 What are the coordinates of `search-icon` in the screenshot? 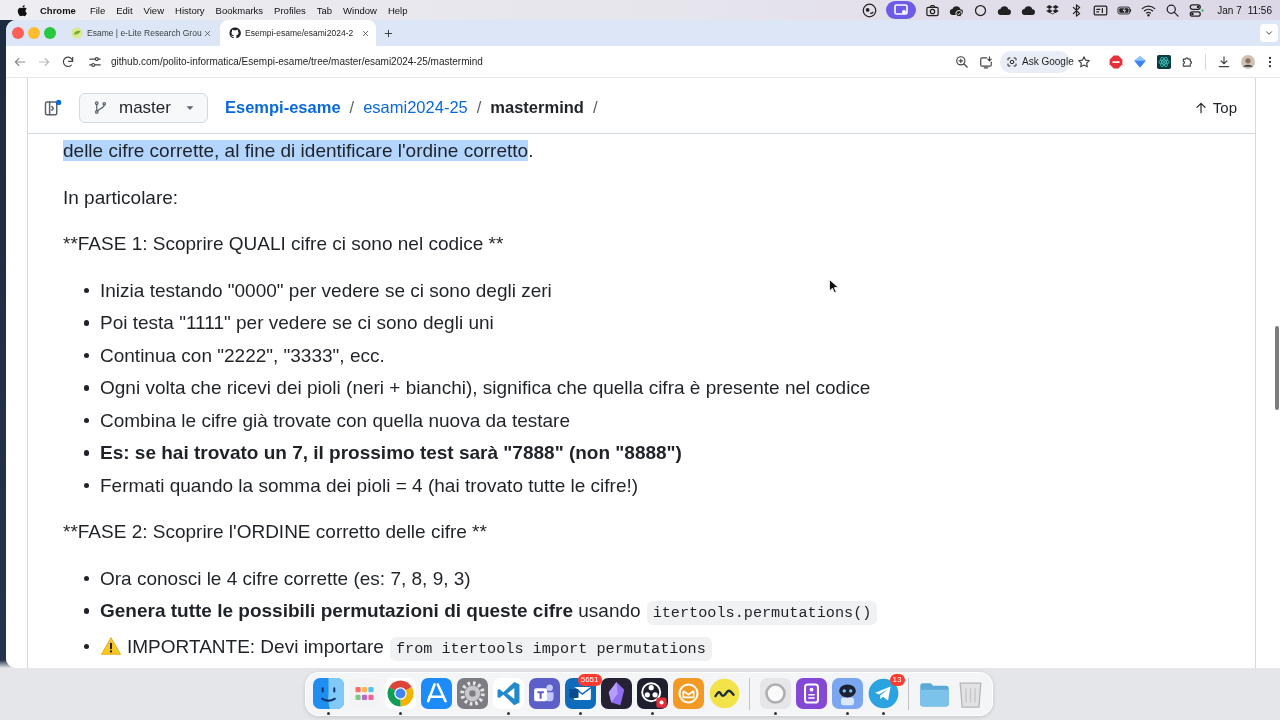 It's located at (1173, 10).